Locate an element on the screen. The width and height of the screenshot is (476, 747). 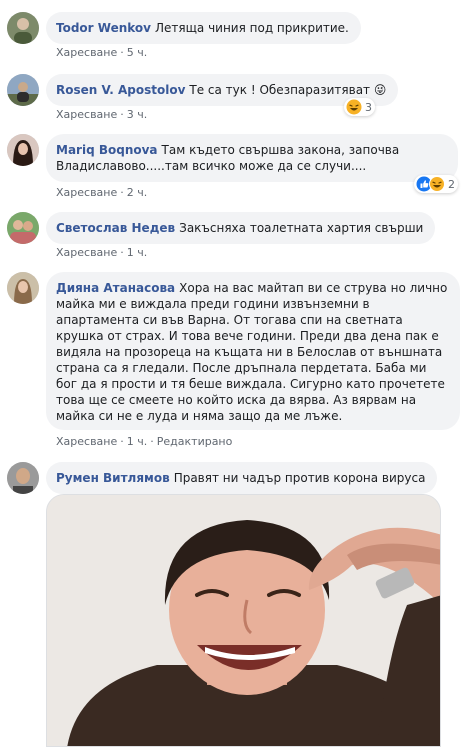
comment-meta: Харесване · 1 ч. is located at coordinates (101, 252).